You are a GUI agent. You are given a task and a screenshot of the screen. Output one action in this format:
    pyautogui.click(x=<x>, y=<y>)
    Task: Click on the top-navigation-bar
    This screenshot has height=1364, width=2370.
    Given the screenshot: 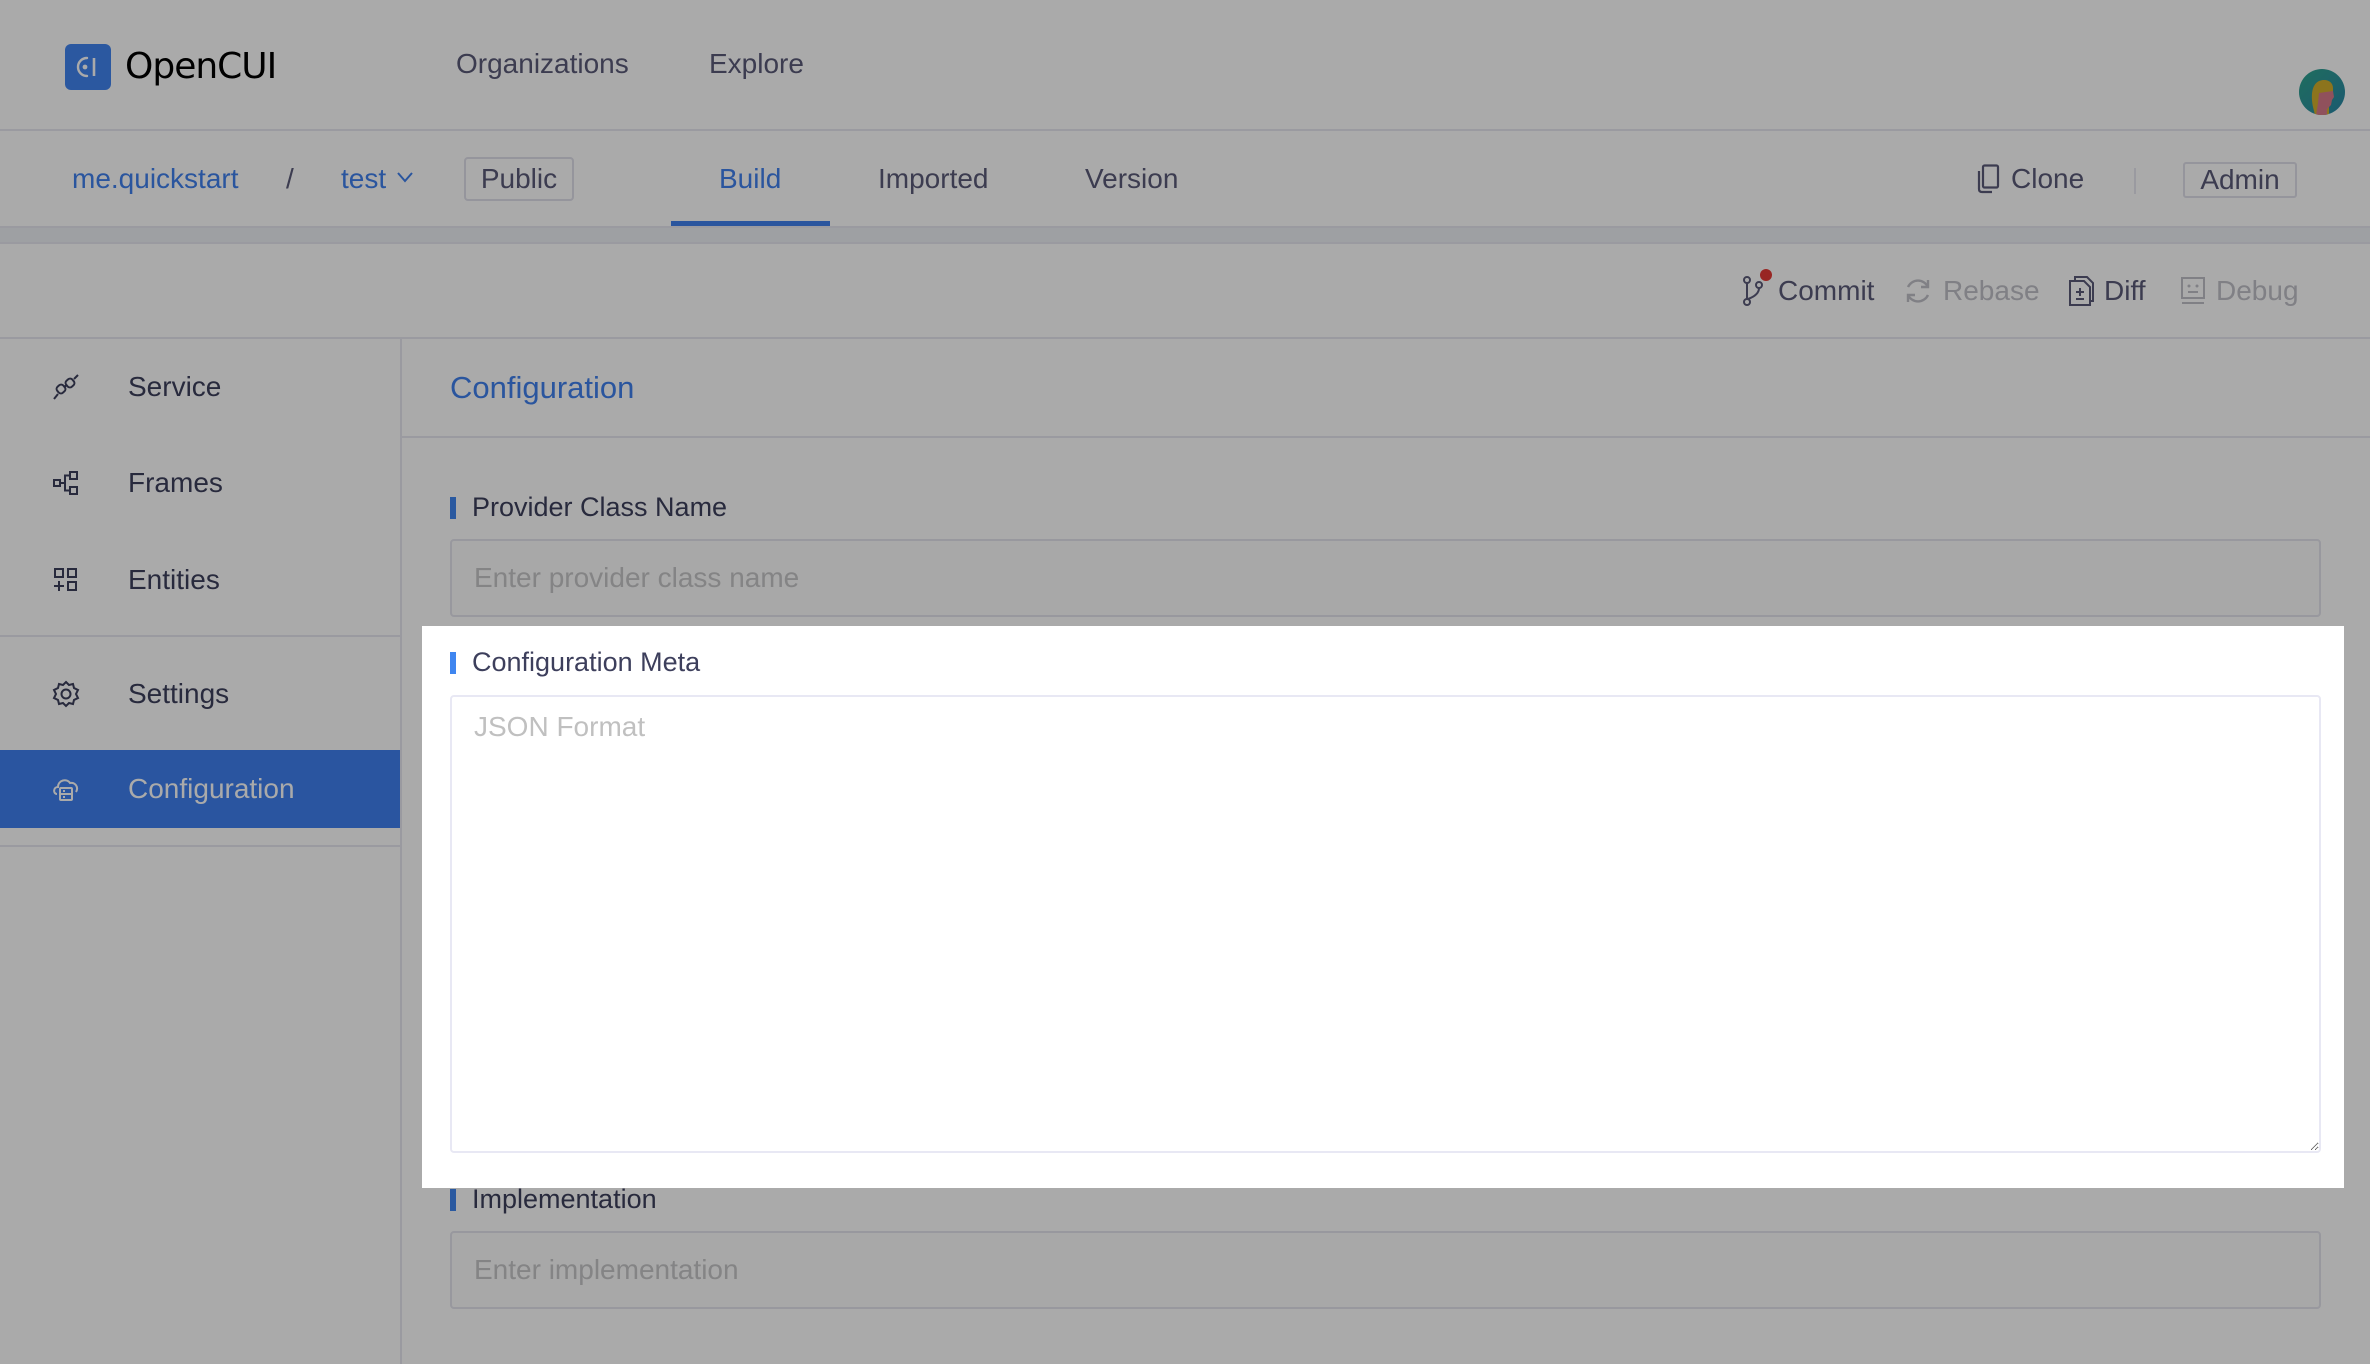 What is the action you would take?
    pyautogui.click(x=1185, y=65)
    